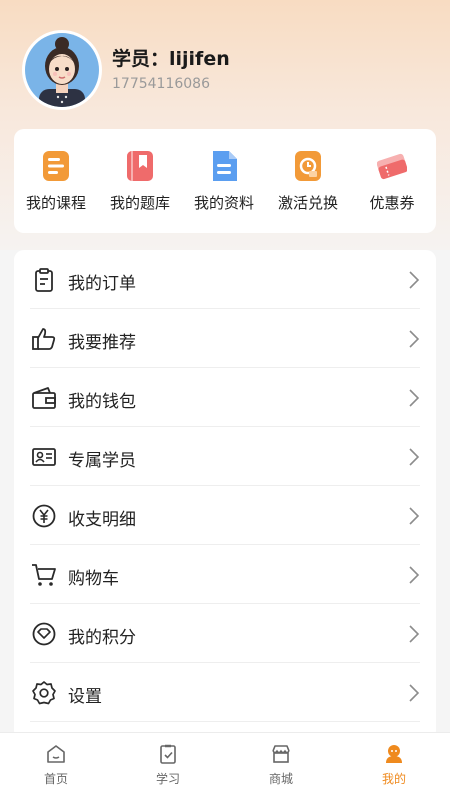 The height and width of the screenshot is (800, 450). What do you see at coordinates (225, 721) in the screenshot?
I see `divider` at bounding box center [225, 721].